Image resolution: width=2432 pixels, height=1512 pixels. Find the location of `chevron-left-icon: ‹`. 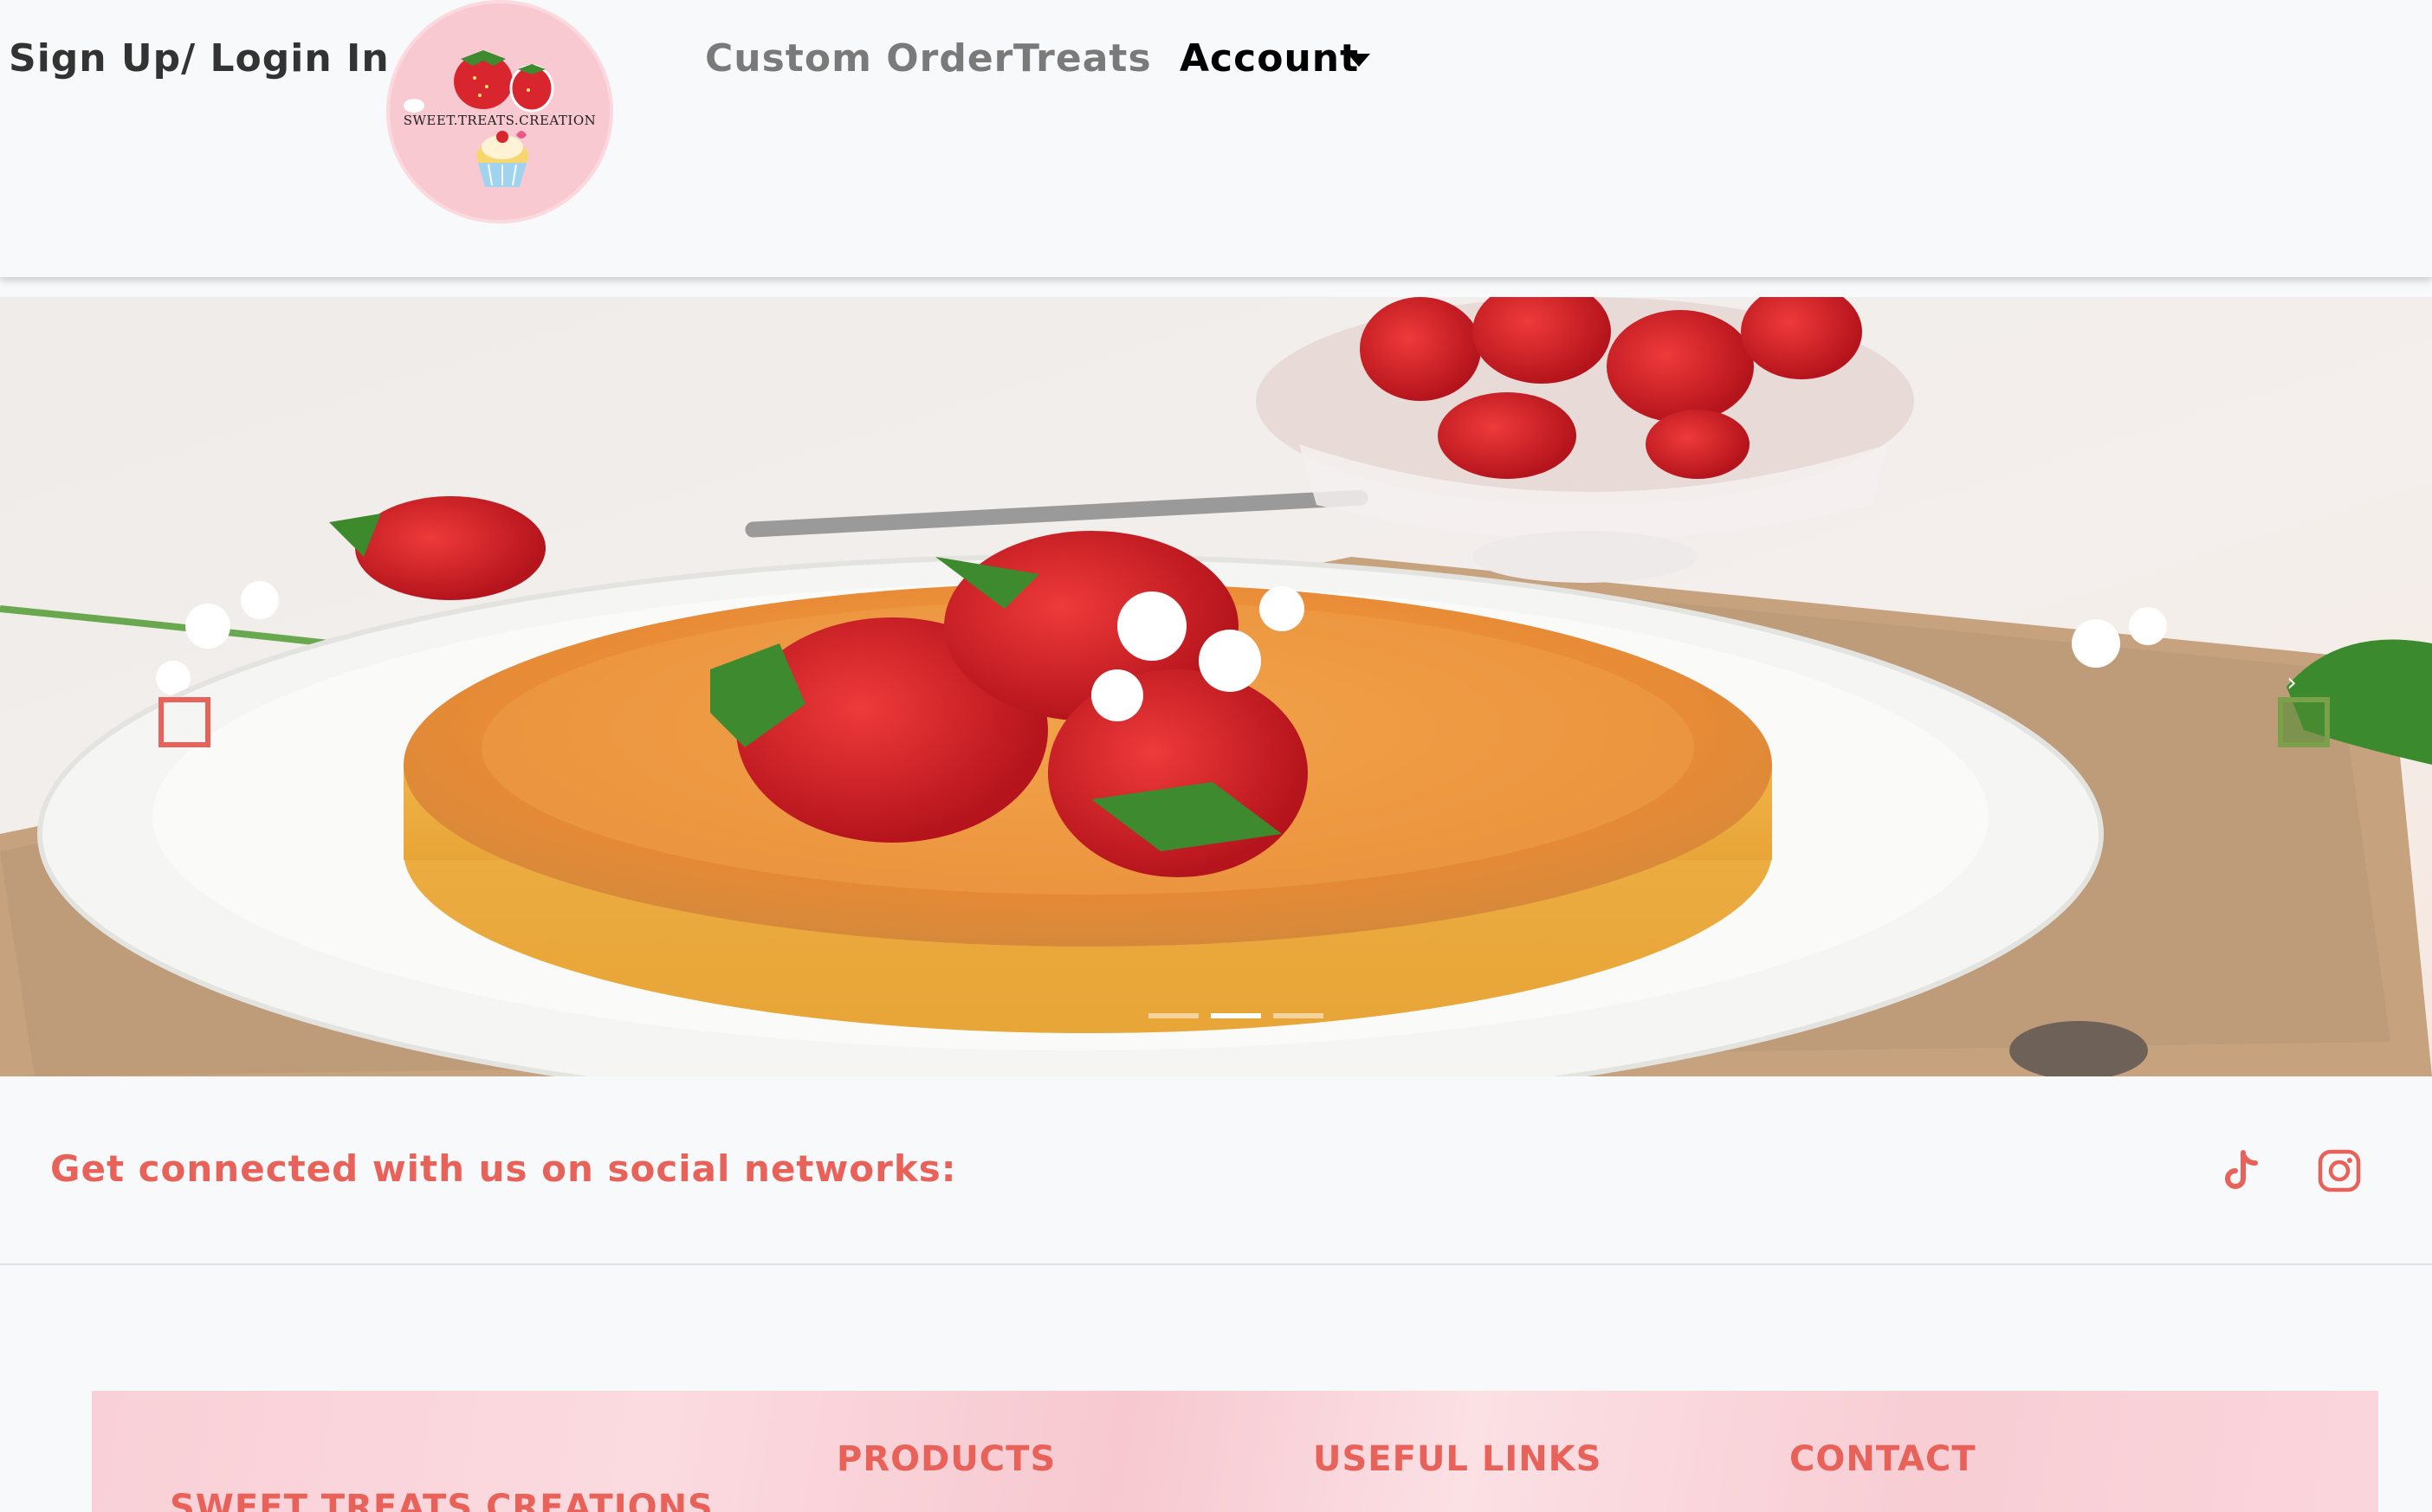

chevron-left-icon: ‹ is located at coordinates (175, 683).